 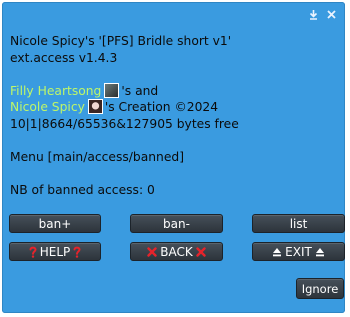 What do you see at coordinates (121, 41) in the screenshot?
I see `product-title: Nicole Spicy's '[PFS] Bridle short v1'` at bounding box center [121, 41].